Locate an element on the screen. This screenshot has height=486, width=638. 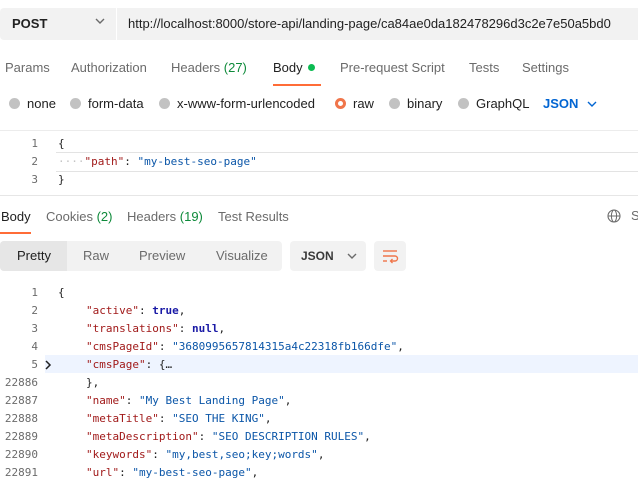
json-value: null is located at coordinates (205, 328).